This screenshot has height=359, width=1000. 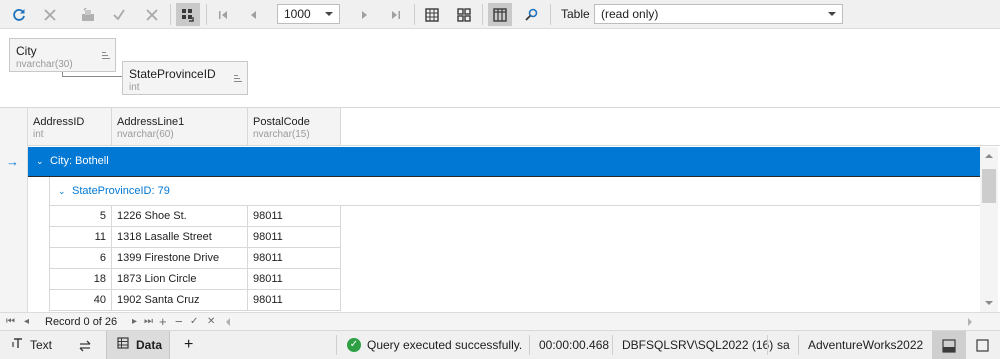 I want to click on refresh-icon, so click(x=19, y=14).